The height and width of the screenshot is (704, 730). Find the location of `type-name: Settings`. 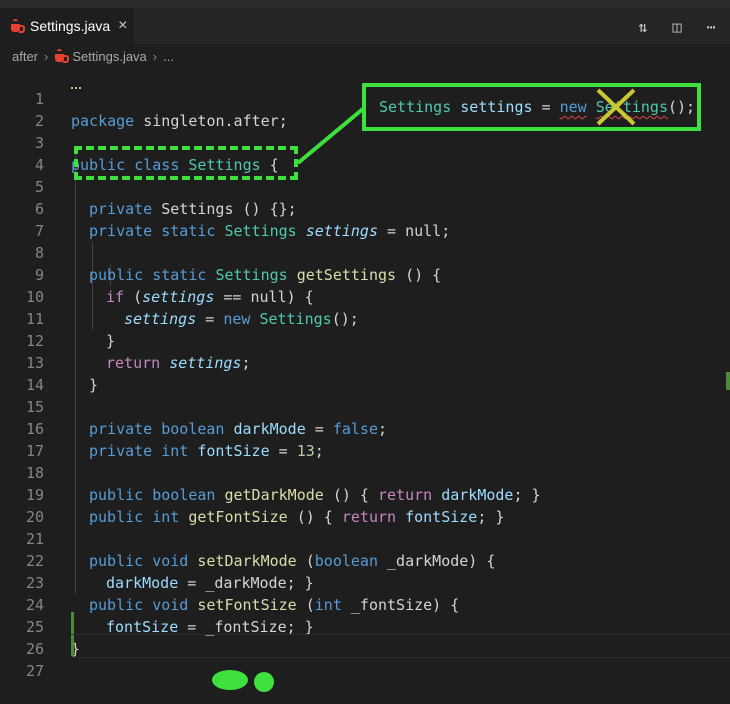

type-name: Settings is located at coordinates (415, 107).